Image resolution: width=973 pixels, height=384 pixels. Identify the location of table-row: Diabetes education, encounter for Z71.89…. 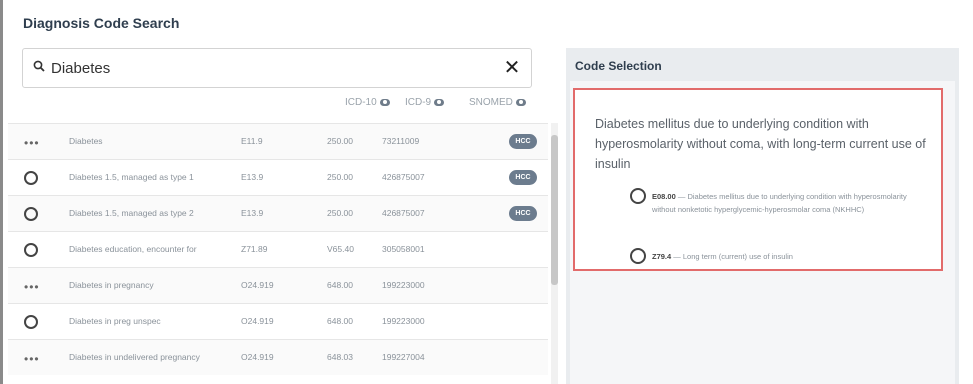
(278, 249).